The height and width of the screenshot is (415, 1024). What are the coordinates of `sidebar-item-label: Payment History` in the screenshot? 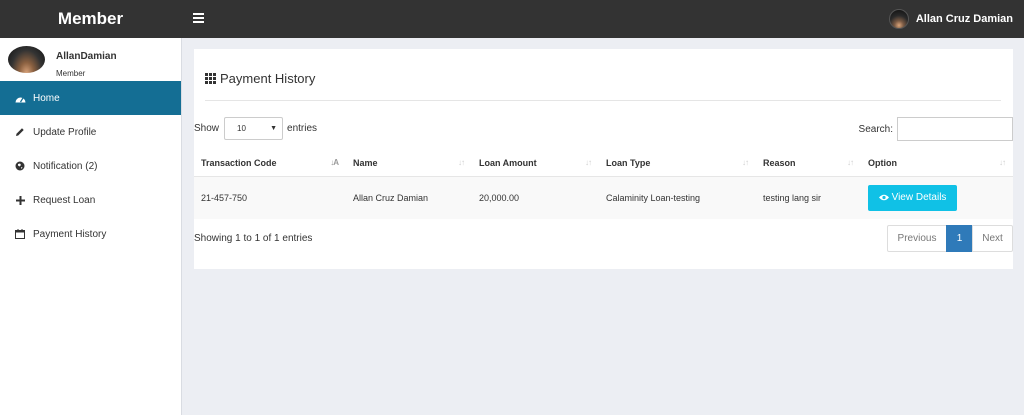 It's located at (70, 234).